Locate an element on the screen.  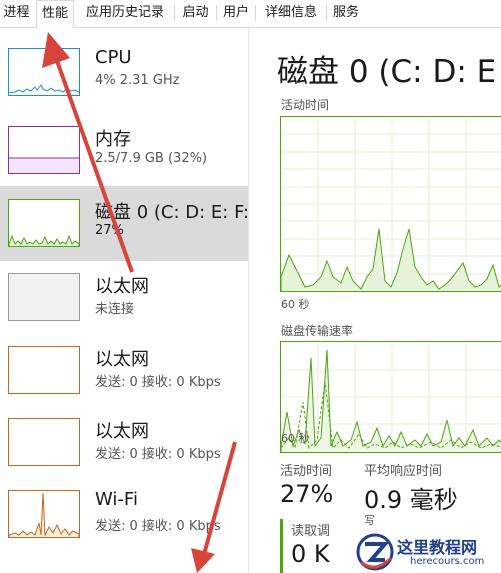
sidebar-item-subtitle: 发送: 0 接收: 0 Kbps is located at coordinates (158, 382).